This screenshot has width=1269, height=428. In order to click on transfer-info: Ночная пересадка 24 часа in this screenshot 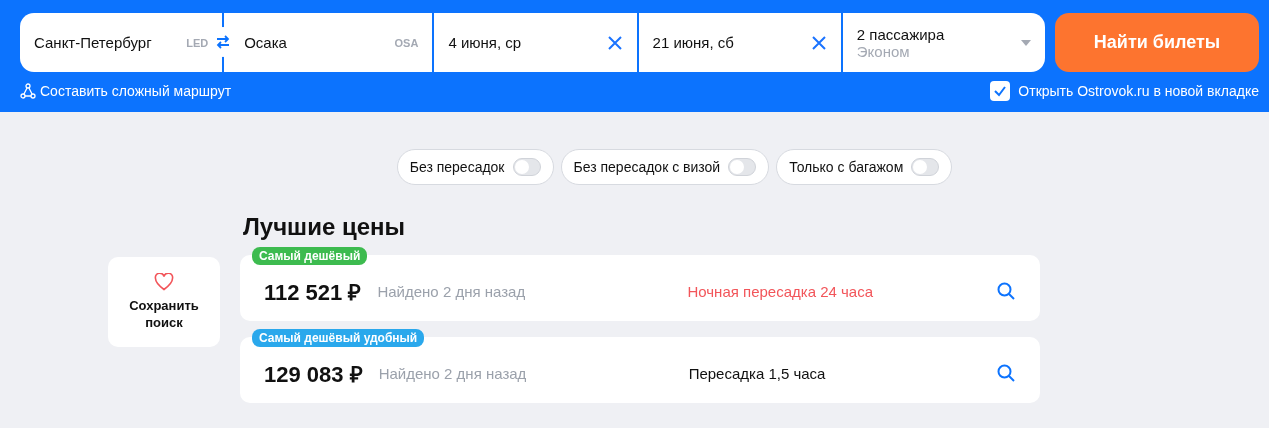, I will do `click(780, 291)`.